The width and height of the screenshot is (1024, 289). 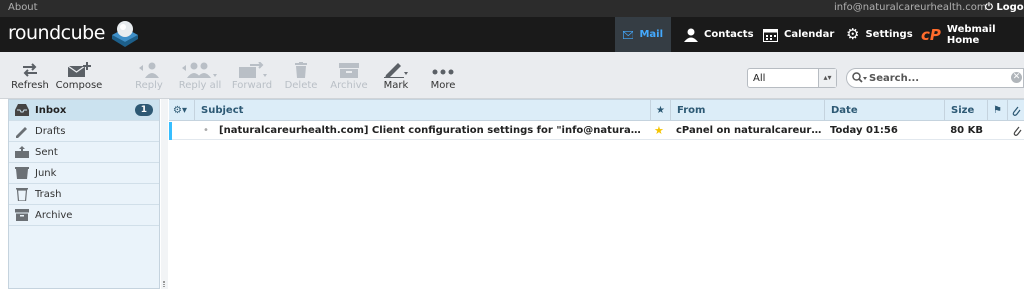 I want to click on column-flagged: ⚑, so click(x=998, y=110).